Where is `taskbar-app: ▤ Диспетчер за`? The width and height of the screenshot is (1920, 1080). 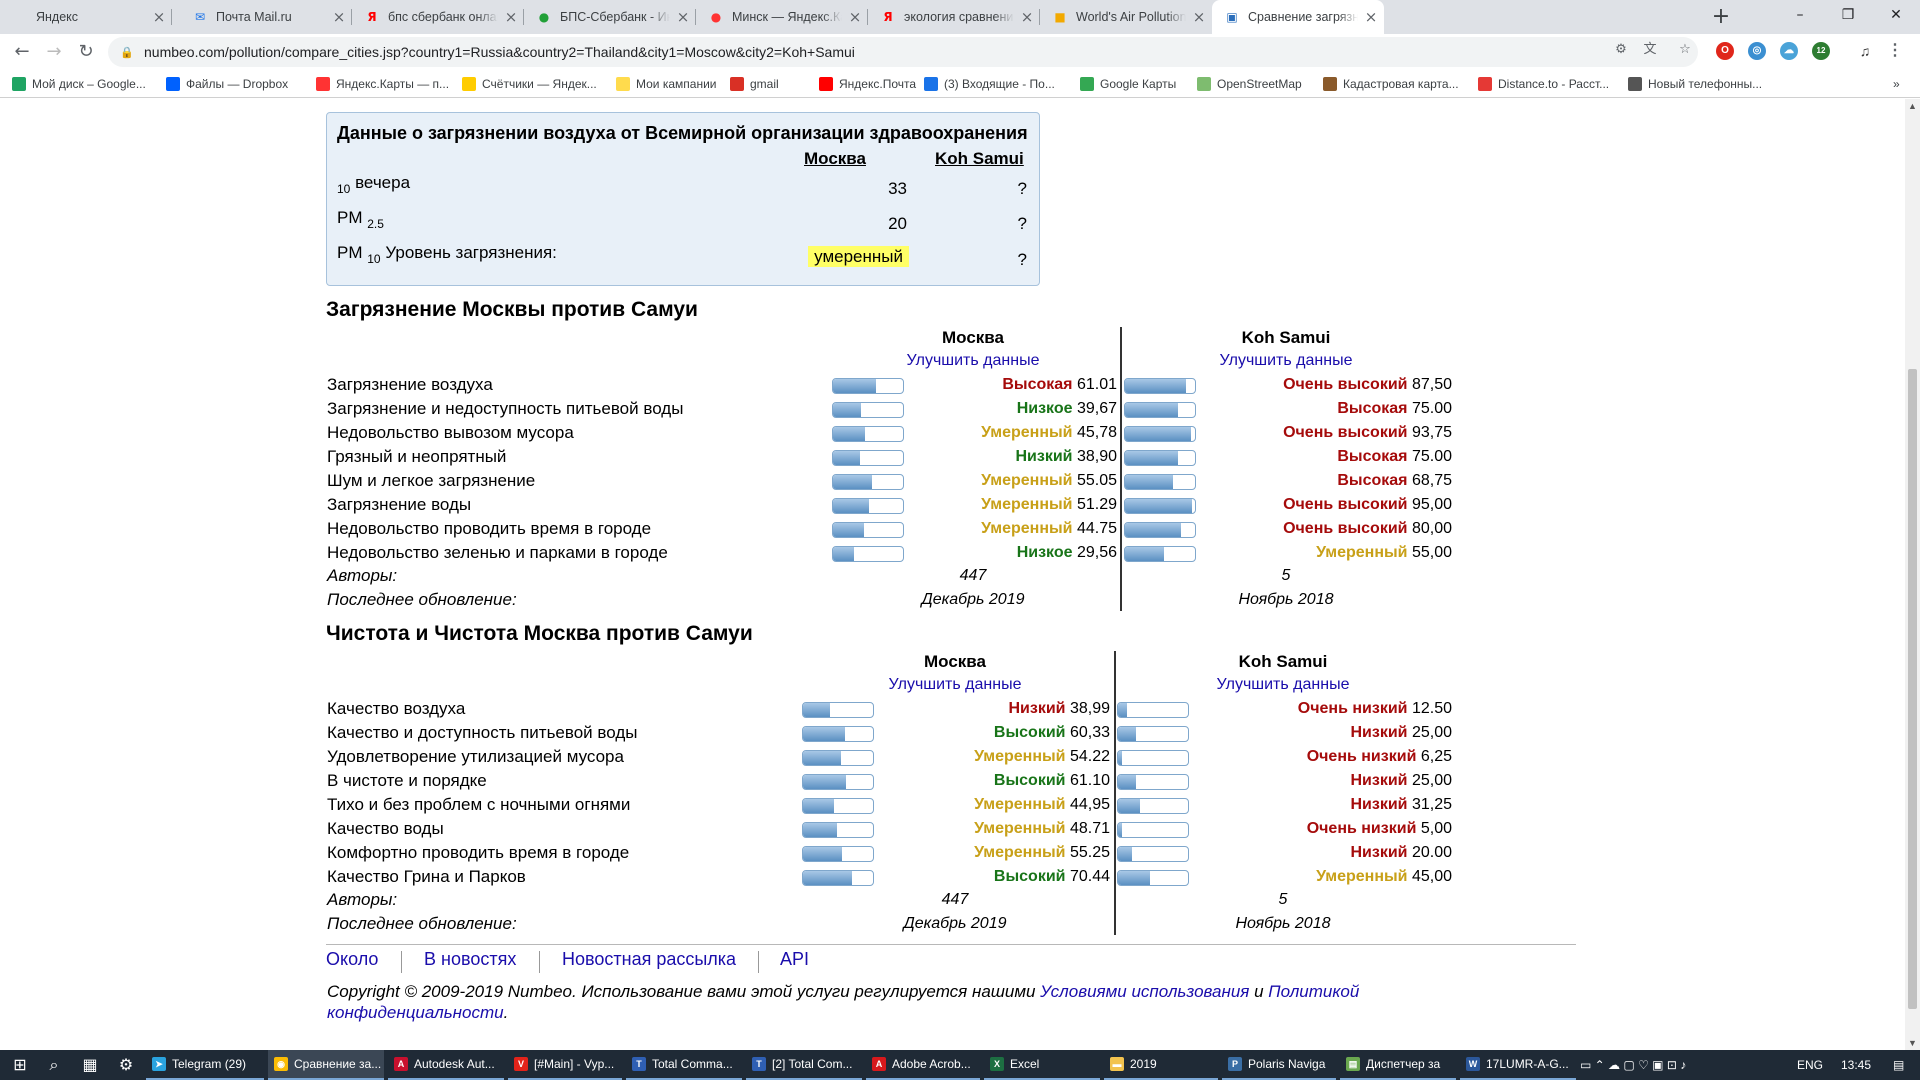 taskbar-app: ▤ Диспетчер за is located at coordinates (1398, 1065).